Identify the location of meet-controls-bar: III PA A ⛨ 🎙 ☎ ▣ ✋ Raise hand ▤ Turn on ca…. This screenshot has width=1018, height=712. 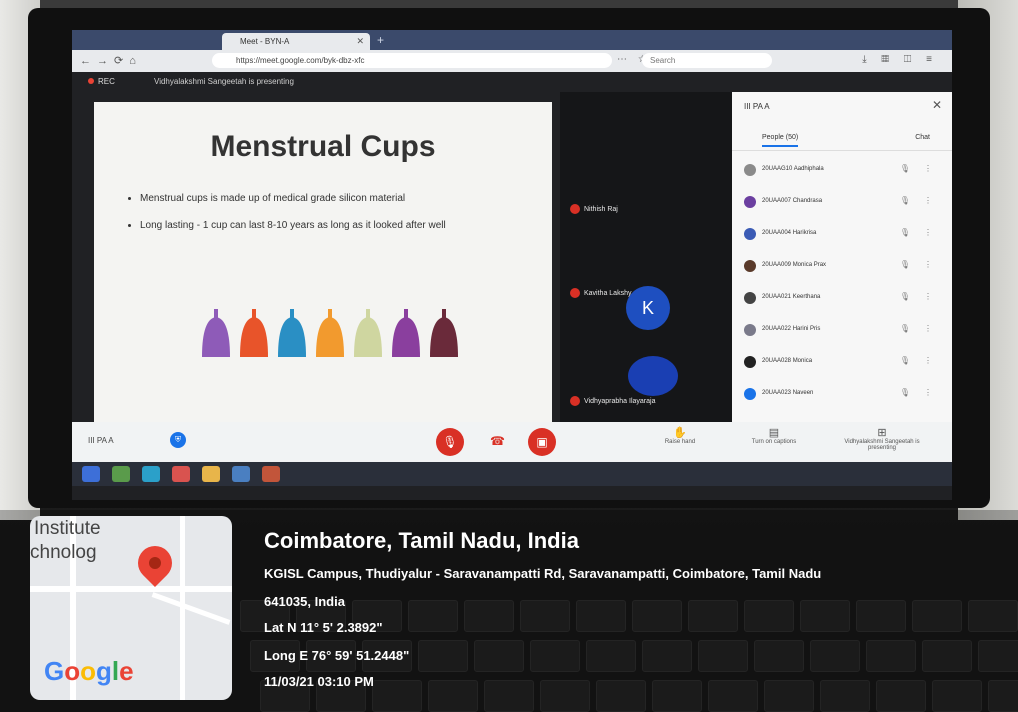
(512, 442).